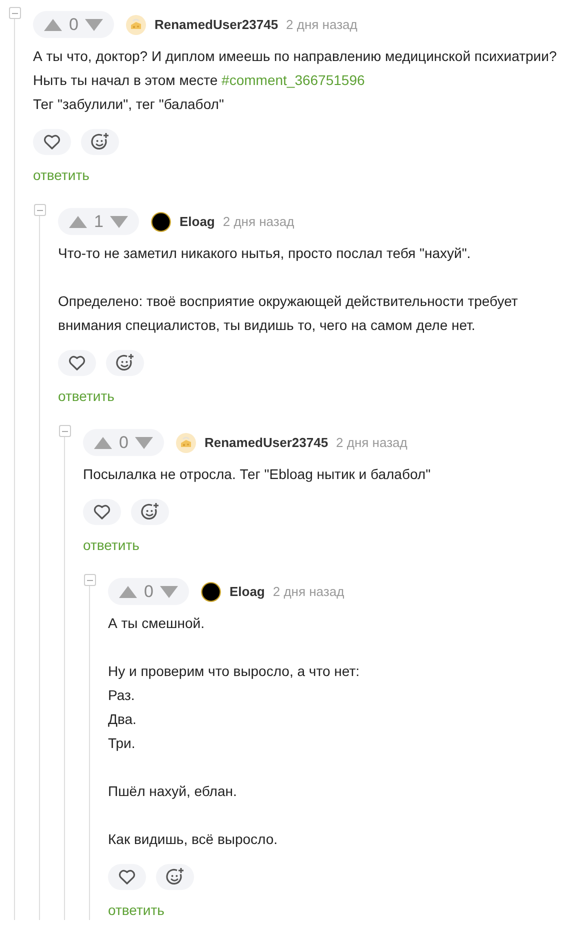 Image resolution: width=574 pixels, height=925 pixels. Describe the element at coordinates (172, 791) in the screenshot. I see `comment-text: Пшёл нахуй, еблан.` at that location.